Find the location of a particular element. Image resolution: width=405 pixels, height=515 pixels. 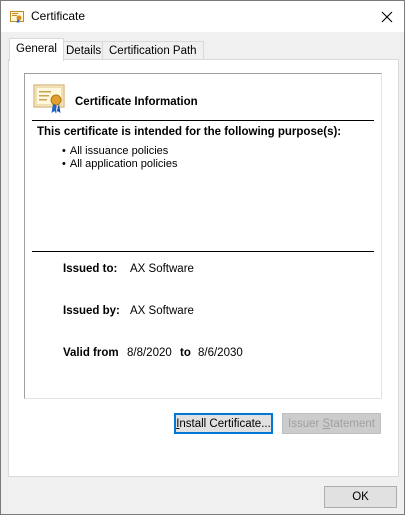

valid-to-label: to is located at coordinates (185, 353).